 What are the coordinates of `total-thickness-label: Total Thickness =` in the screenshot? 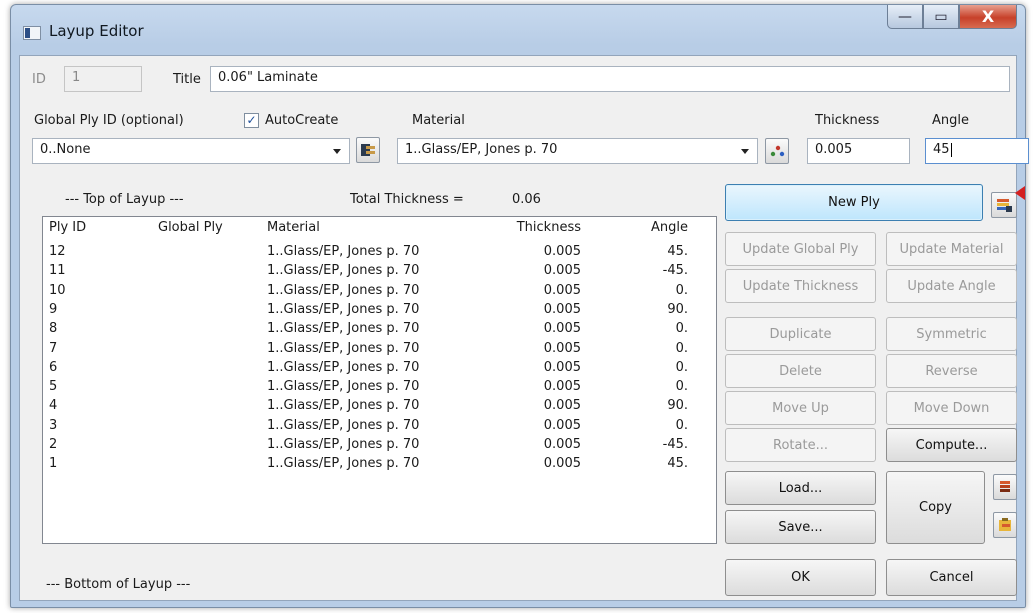 It's located at (407, 199).